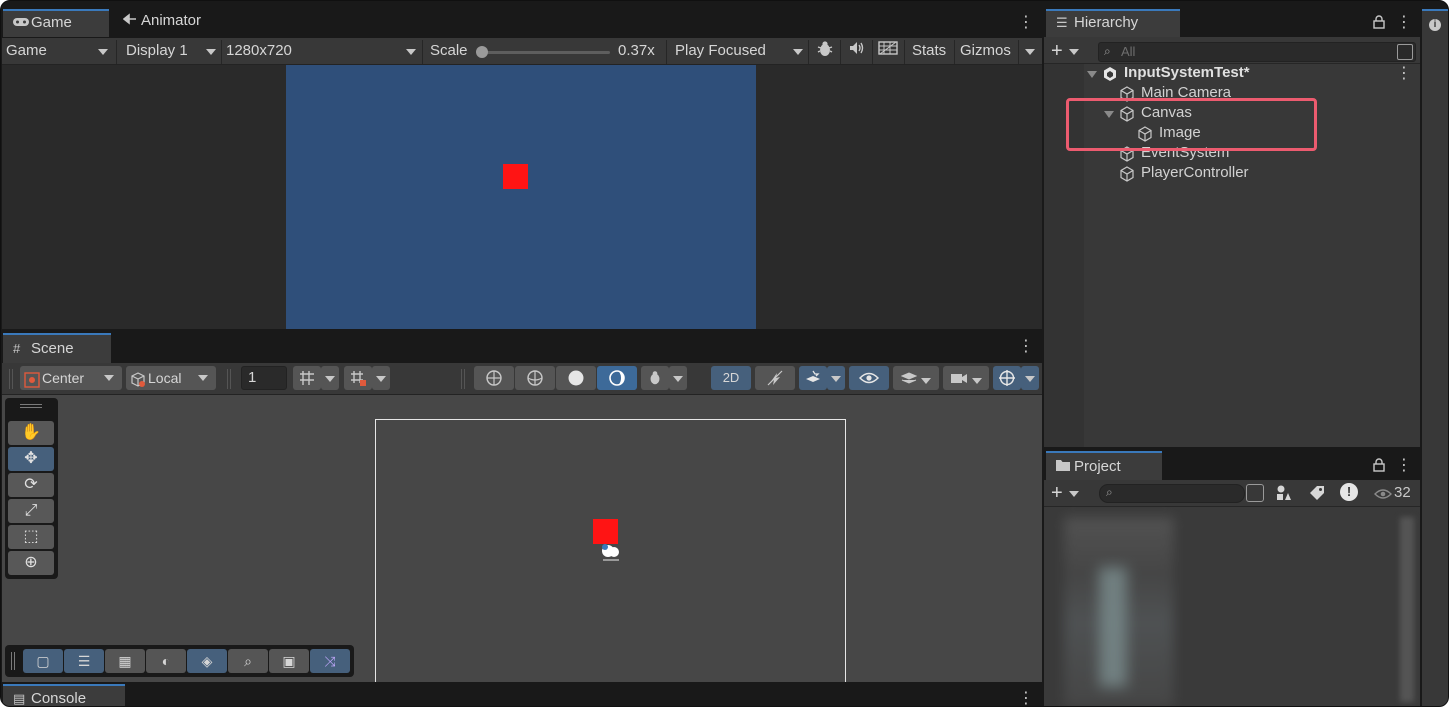 This screenshot has width=1449, height=707. Describe the element at coordinates (1257, 52) in the screenshot. I see `hierarchy-search-input: ⌕ All` at that location.